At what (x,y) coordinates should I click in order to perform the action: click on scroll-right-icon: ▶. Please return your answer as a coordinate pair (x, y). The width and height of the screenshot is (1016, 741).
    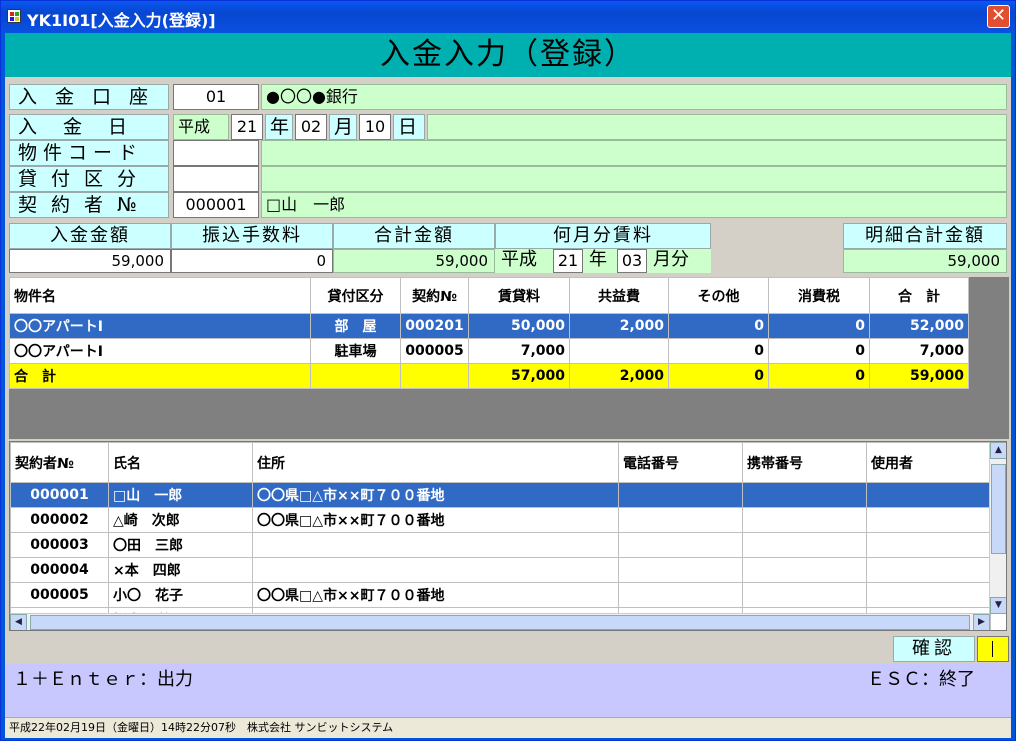
    Looking at the image, I should click on (981, 622).